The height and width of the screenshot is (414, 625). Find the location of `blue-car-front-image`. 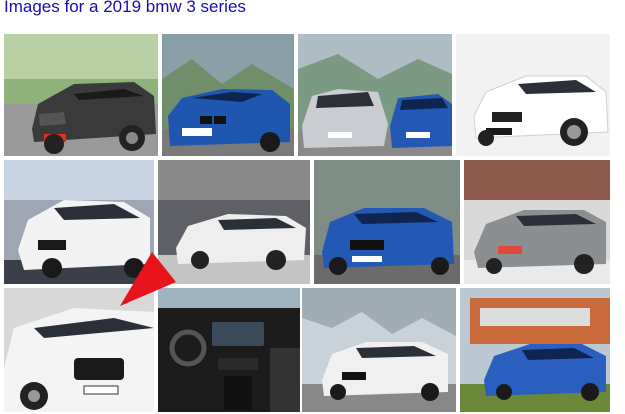

blue-car-front-image is located at coordinates (387, 222).